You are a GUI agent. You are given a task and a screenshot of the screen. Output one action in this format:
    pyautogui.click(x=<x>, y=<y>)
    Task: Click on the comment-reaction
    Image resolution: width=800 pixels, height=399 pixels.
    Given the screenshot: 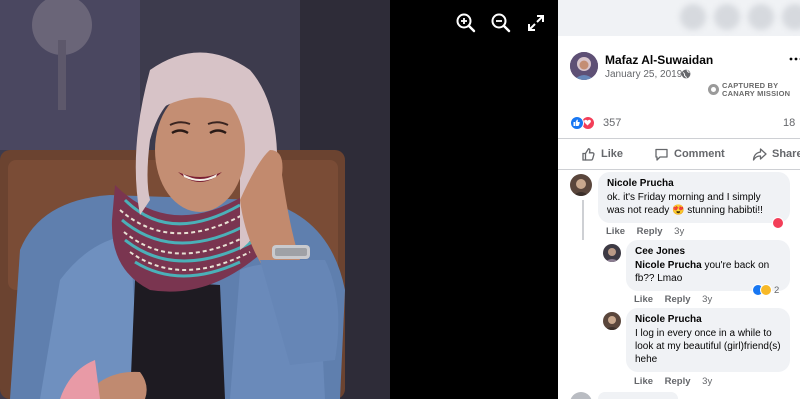 What is the action you would take?
    pyautogui.click(x=778, y=223)
    